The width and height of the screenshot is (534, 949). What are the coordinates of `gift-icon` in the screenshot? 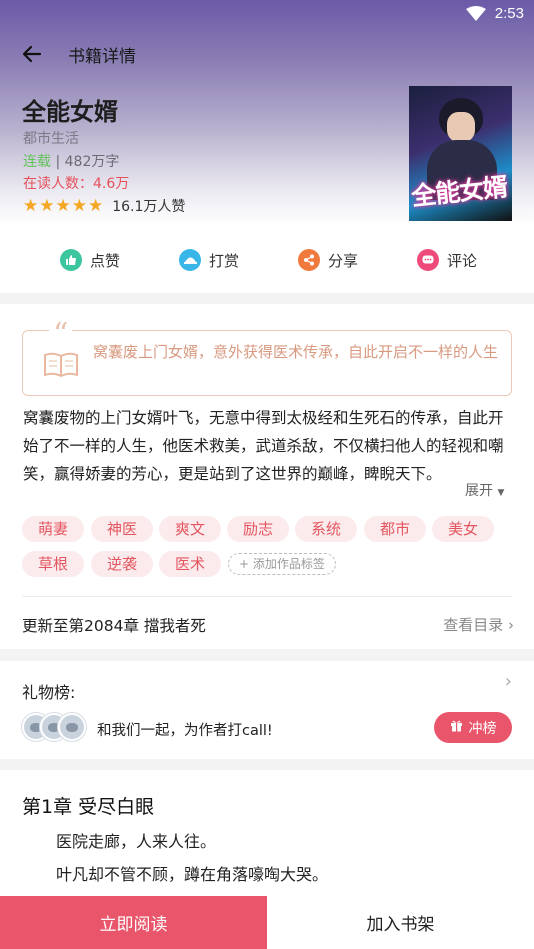 It's located at (456, 727).